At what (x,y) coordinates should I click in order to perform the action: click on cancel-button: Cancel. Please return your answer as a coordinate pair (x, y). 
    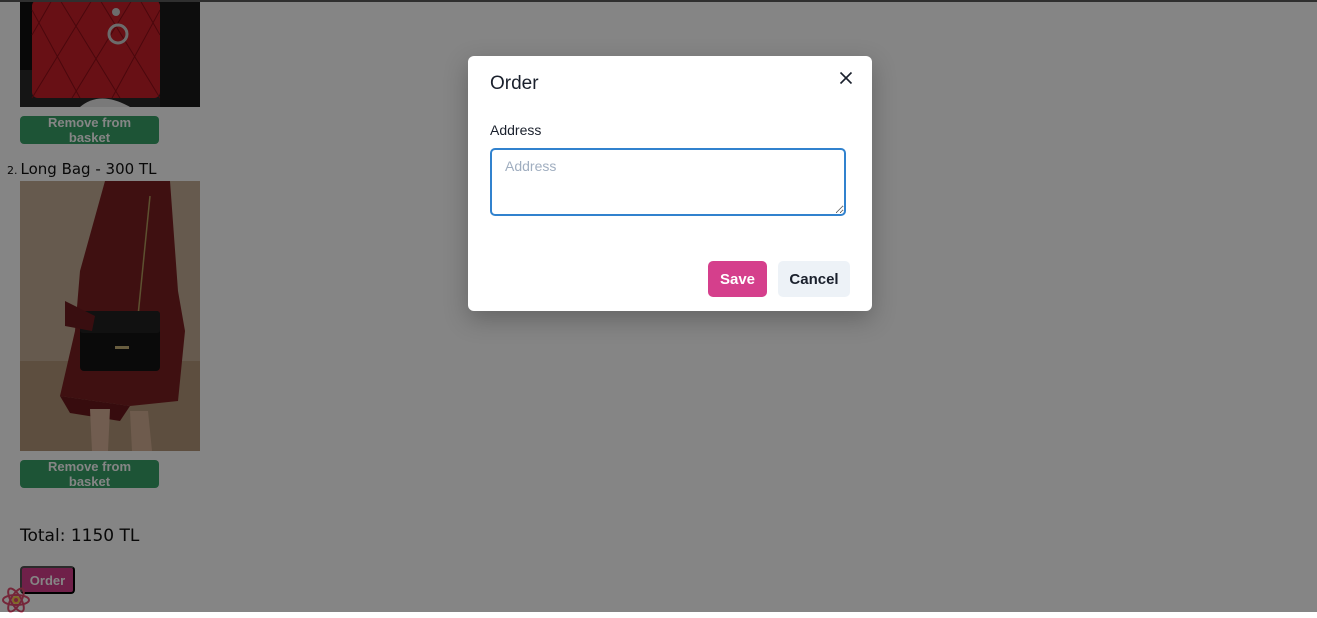
    Looking at the image, I should click on (814, 279).